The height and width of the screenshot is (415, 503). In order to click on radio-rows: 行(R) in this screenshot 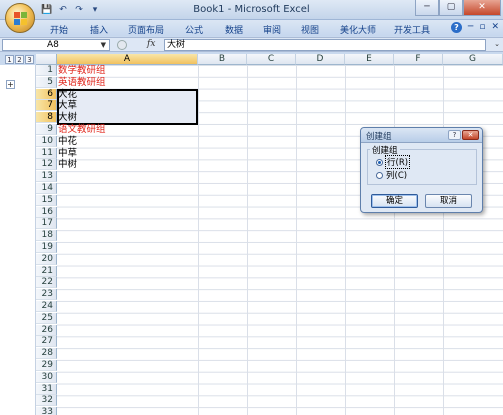, I will do `click(393, 162)`.